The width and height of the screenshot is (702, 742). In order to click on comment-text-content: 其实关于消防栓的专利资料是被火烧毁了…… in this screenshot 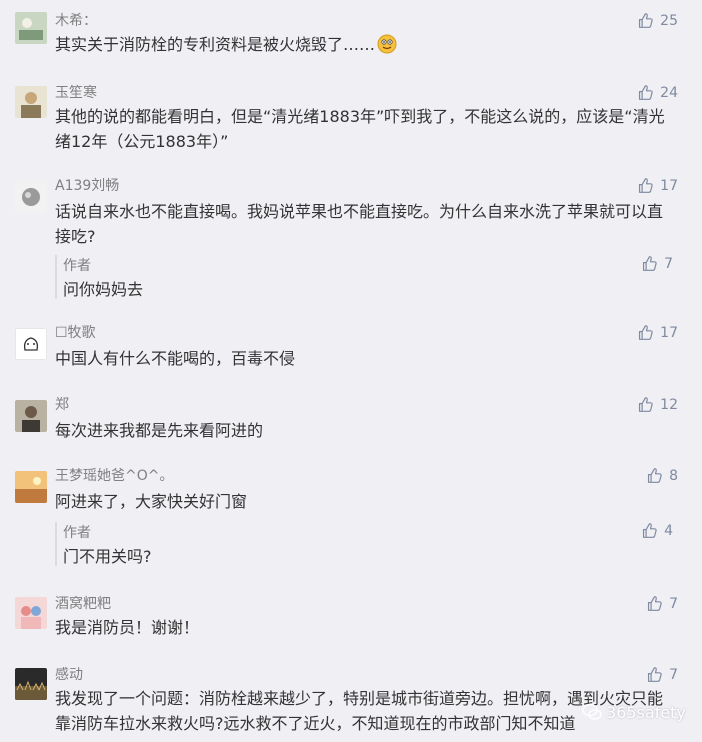, I will do `click(215, 44)`.